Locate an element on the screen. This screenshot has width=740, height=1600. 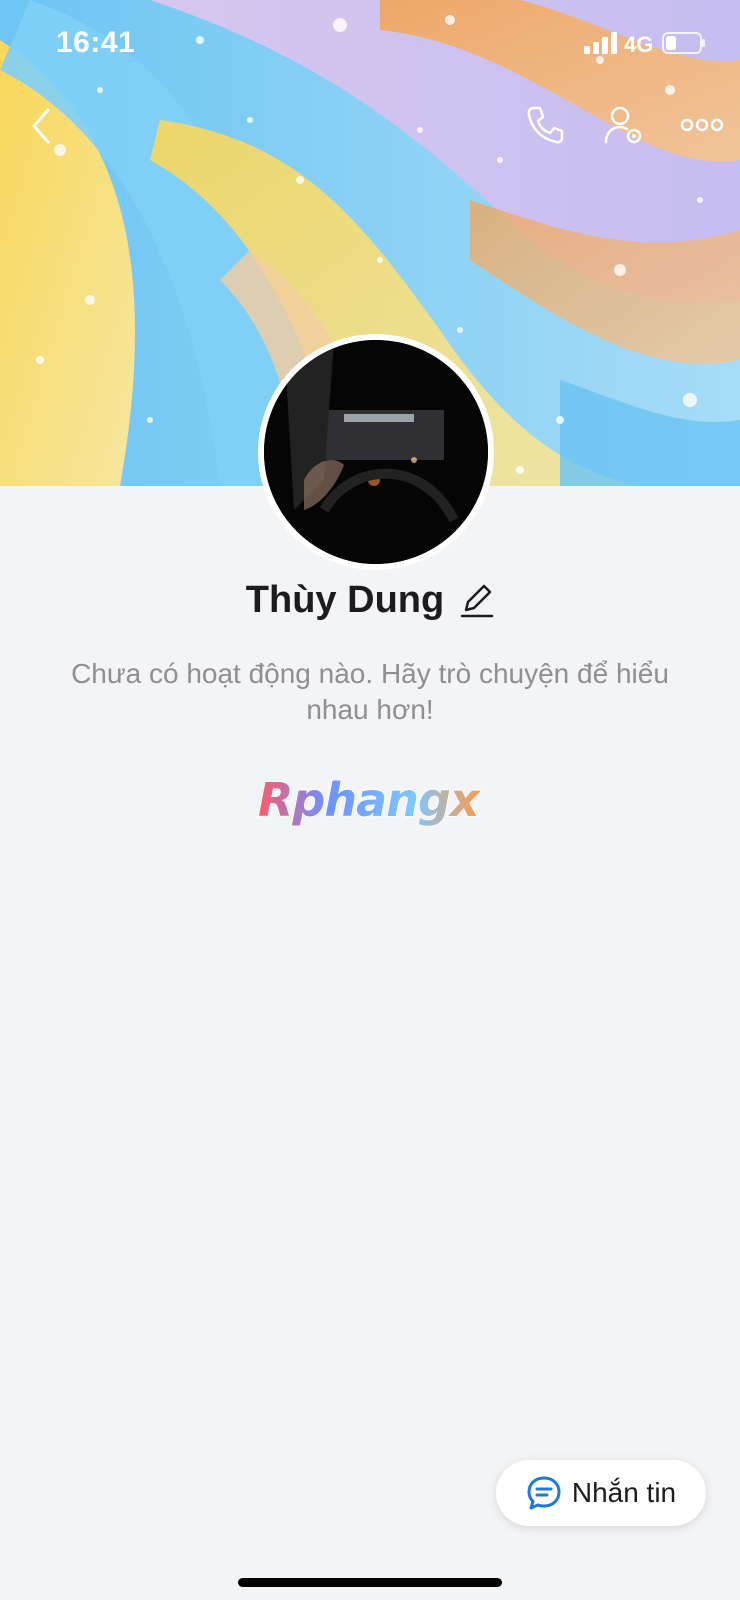
avatar-image is located at coordinates (376, 452).